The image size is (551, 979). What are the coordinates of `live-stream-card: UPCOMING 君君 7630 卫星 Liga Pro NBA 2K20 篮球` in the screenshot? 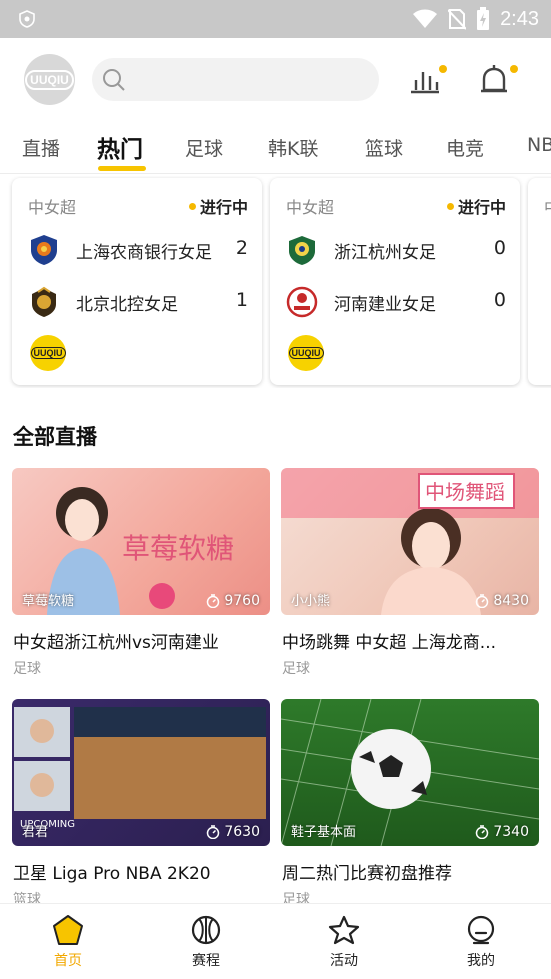 It's located at (141, 803).